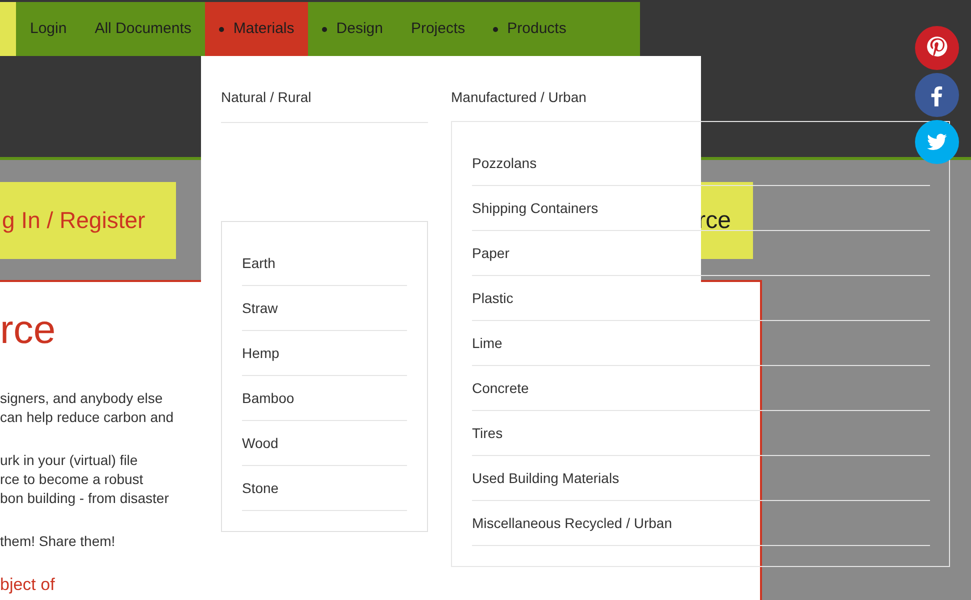 The image size is (971, 600). I want to click on body-text: signers, and anybody else can help reduce carbon and, so click(87, 408).